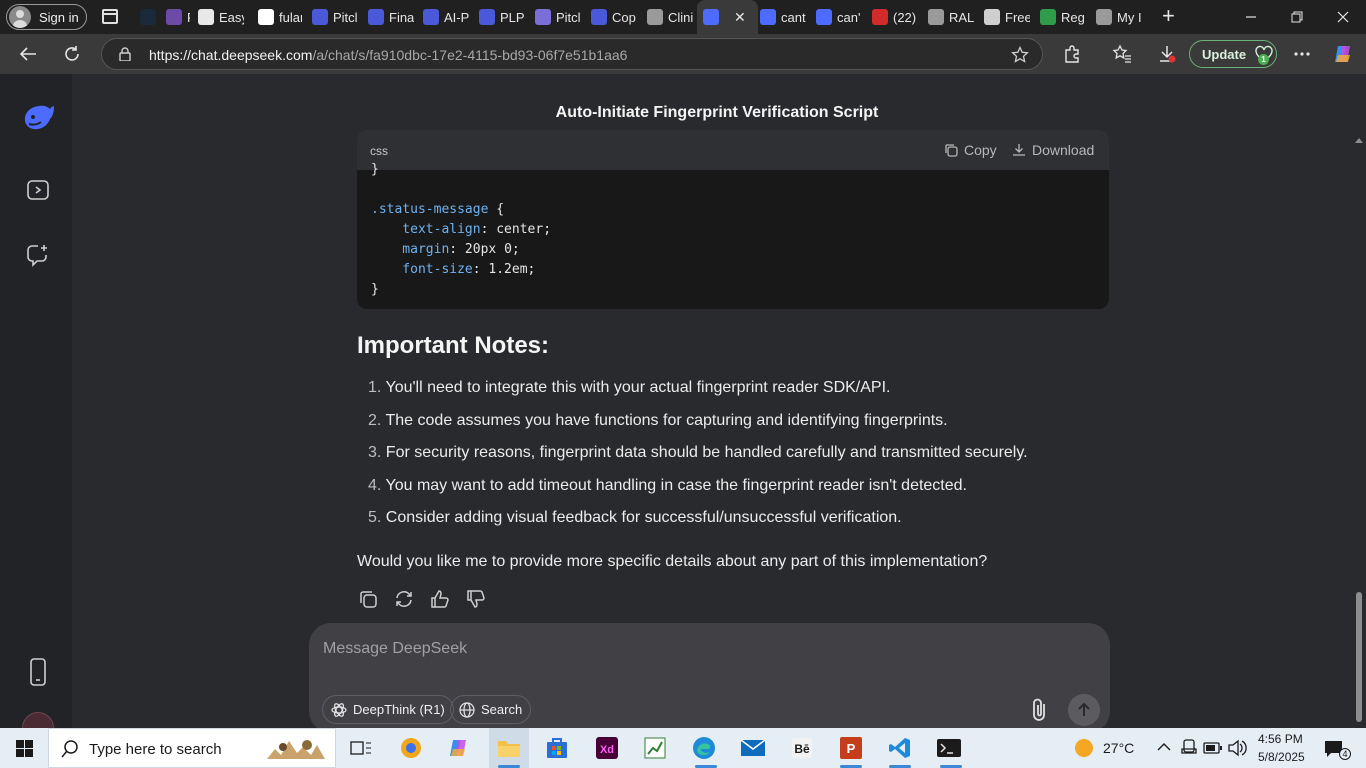  Describe the element at coordinates (38, 255) in the screenshot. I see `new-chat-icon` at that location.